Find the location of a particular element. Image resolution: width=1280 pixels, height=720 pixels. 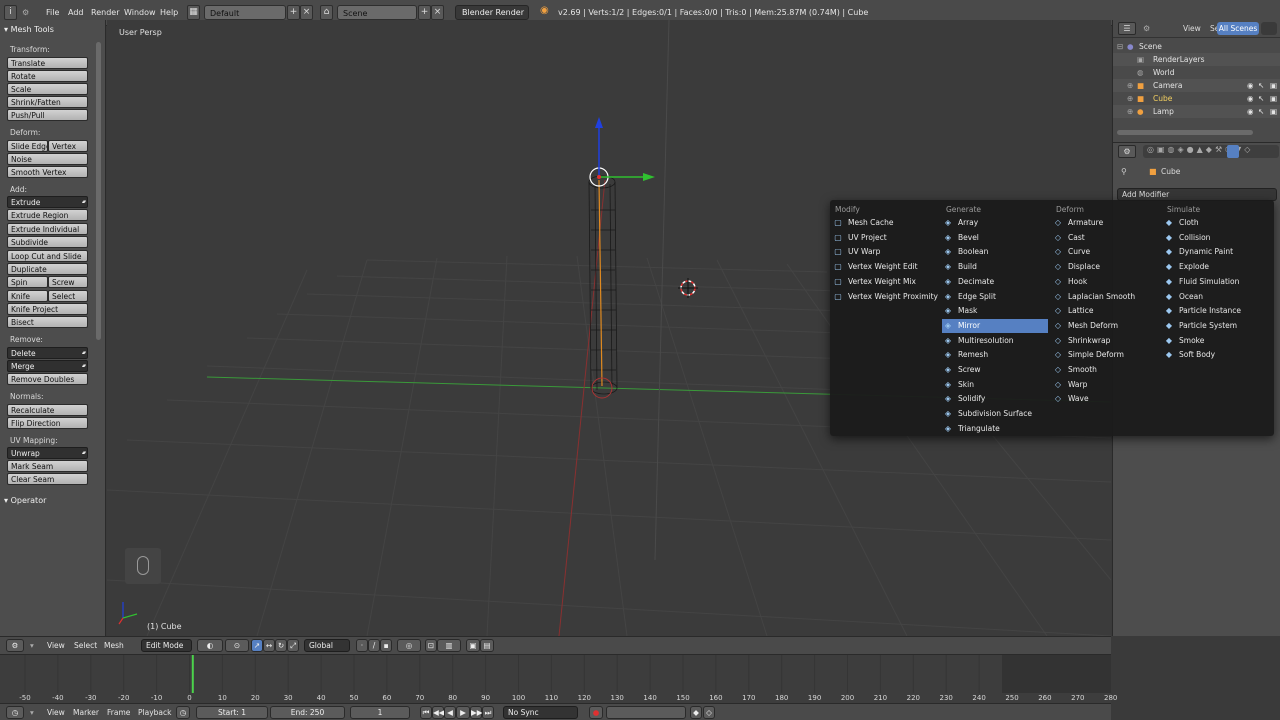

menu-item-triangulate: ◈ Triangulate is located at coordinates (995, 429).